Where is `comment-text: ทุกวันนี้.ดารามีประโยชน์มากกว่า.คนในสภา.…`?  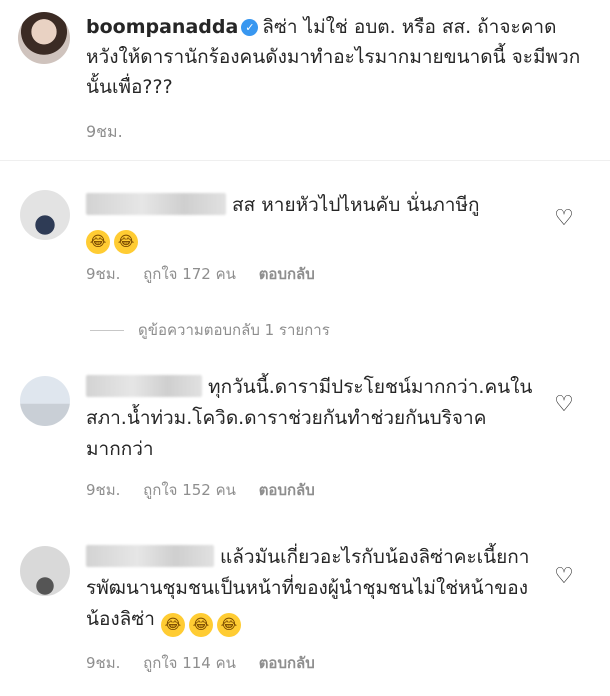 comment-text: ทุกวันนี้.ดารามีประโยชน์มากกว่า.คนในสภา.… is located at coordinates (316, 418).